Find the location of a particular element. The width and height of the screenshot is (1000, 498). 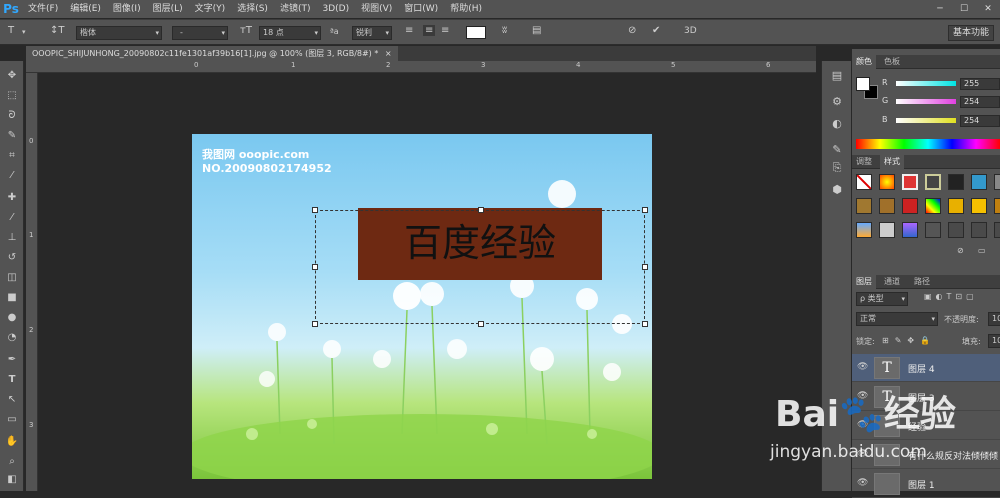

brush-tool-icon: ⁄ is located at coordinates (12, 218).